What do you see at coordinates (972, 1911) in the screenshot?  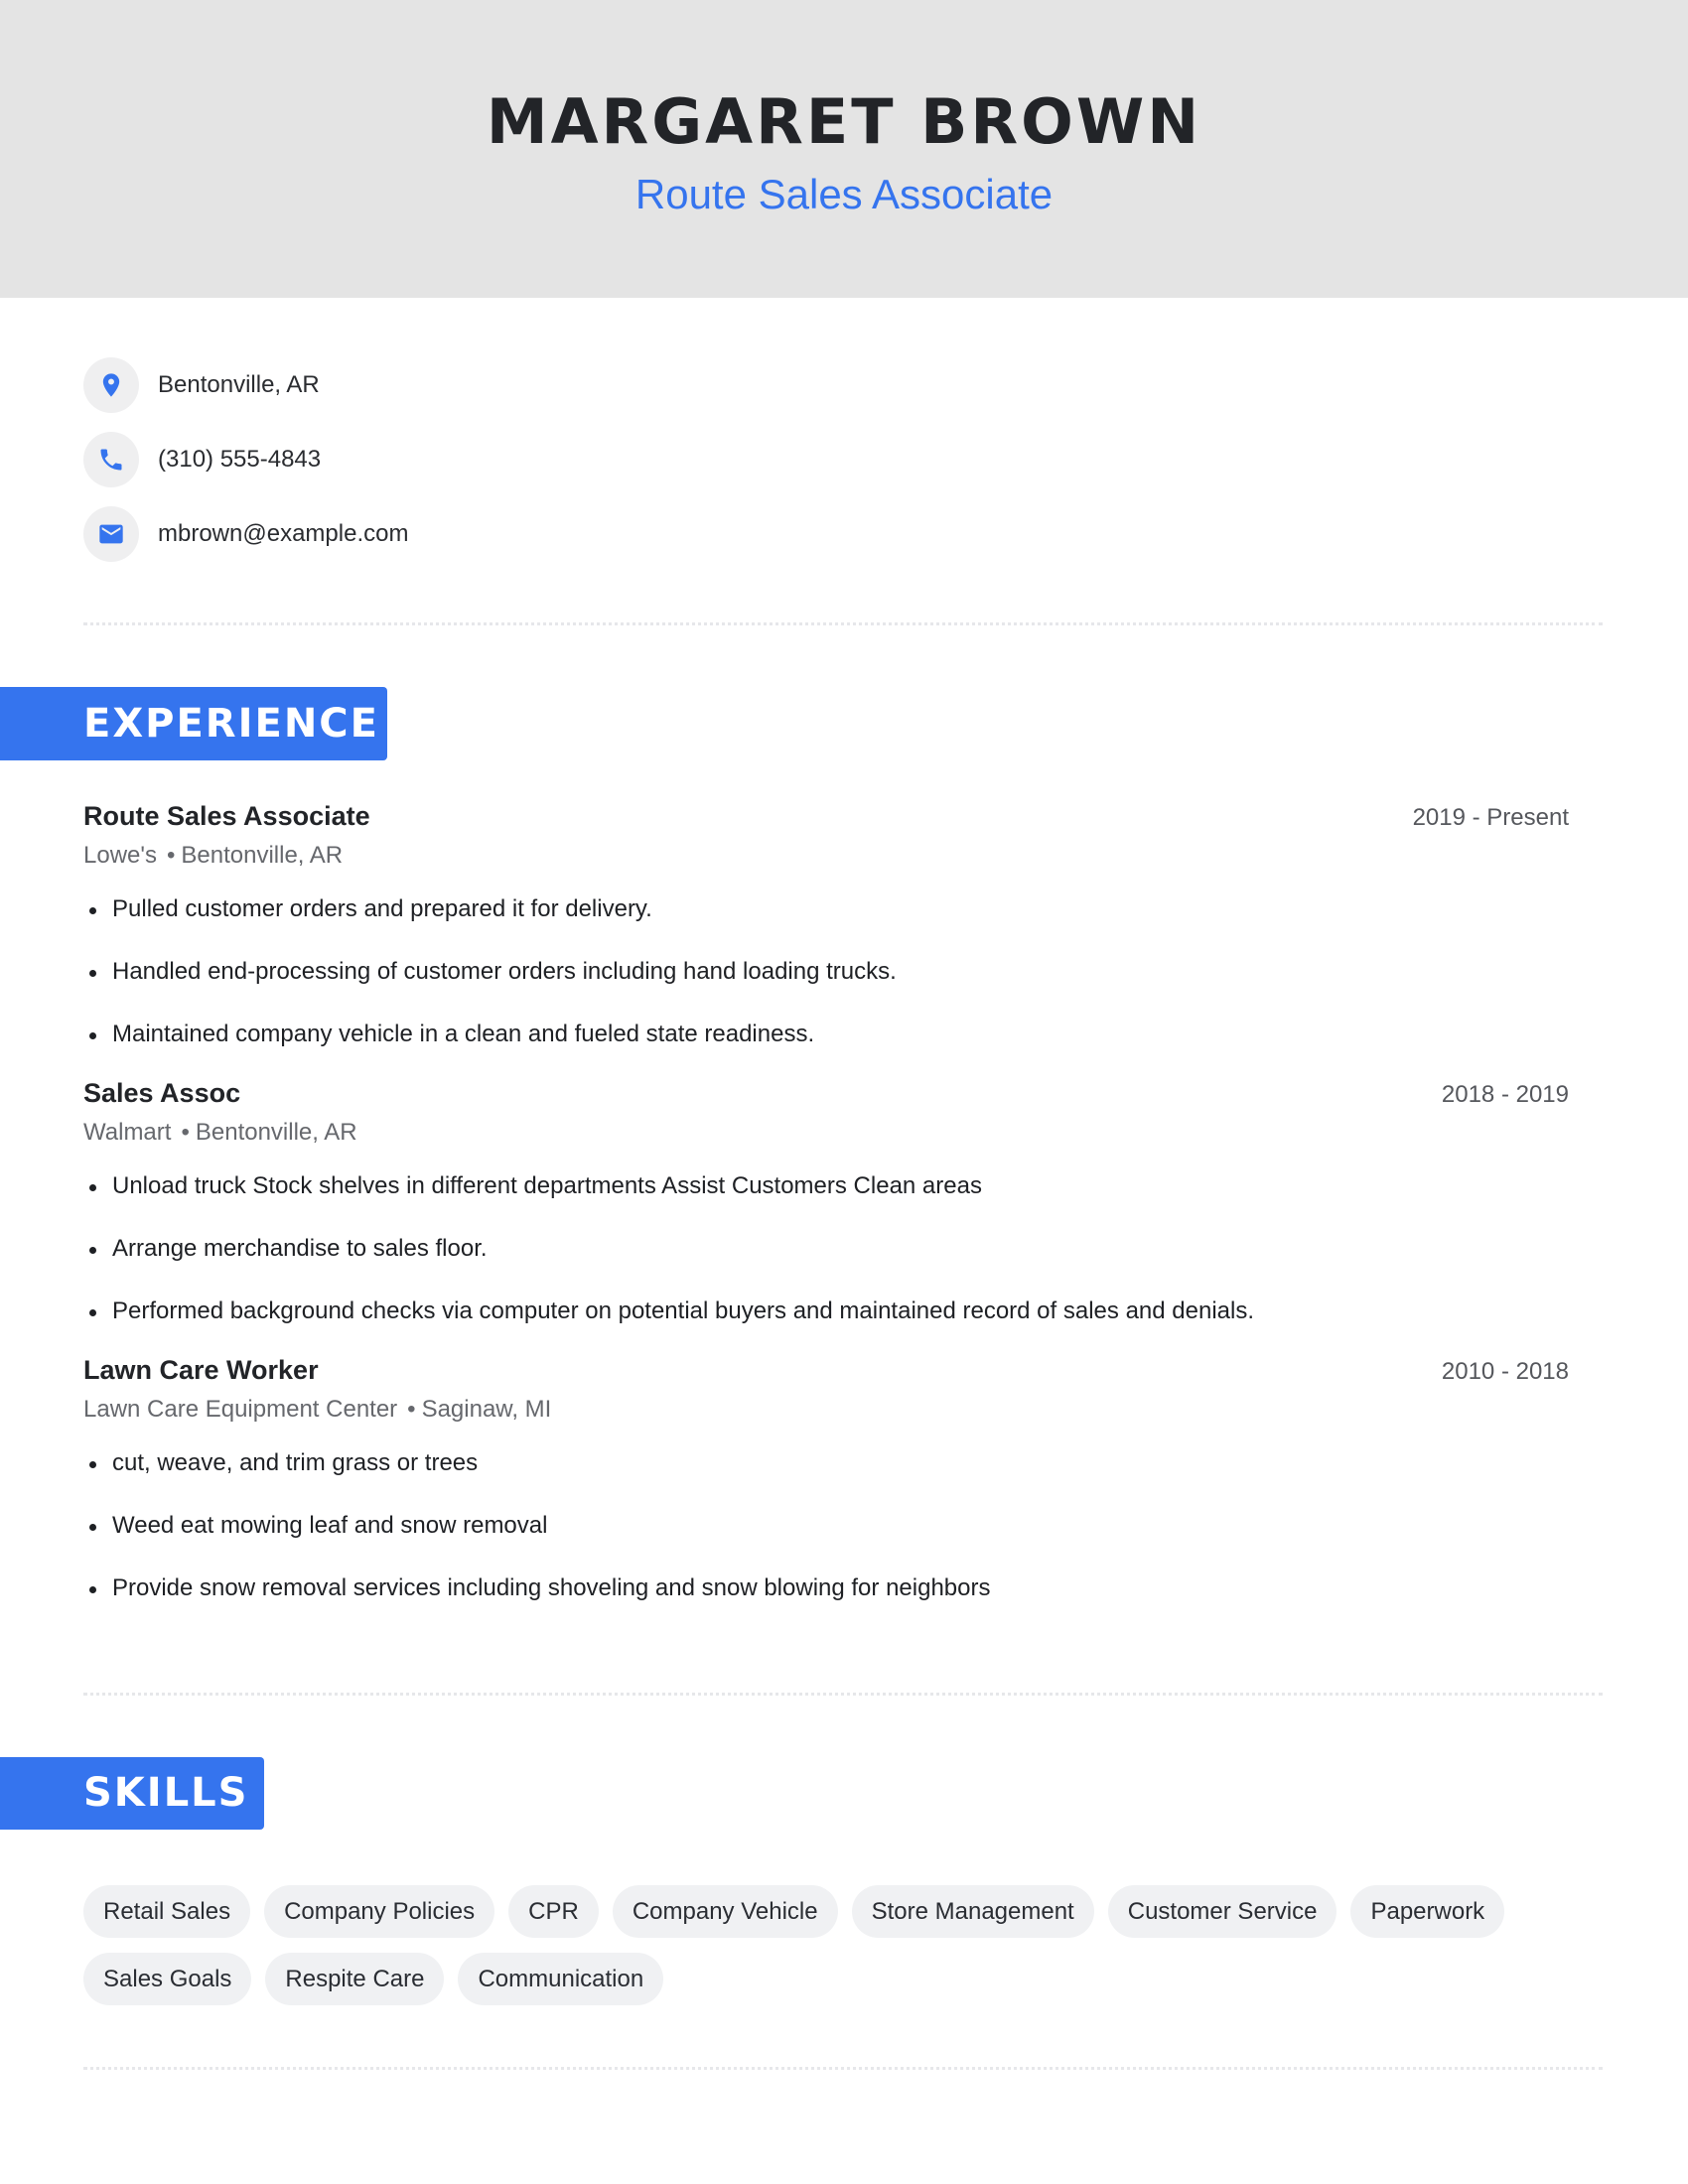 I see `skill-chip: Store Management` at bounding box center [972, 1911].